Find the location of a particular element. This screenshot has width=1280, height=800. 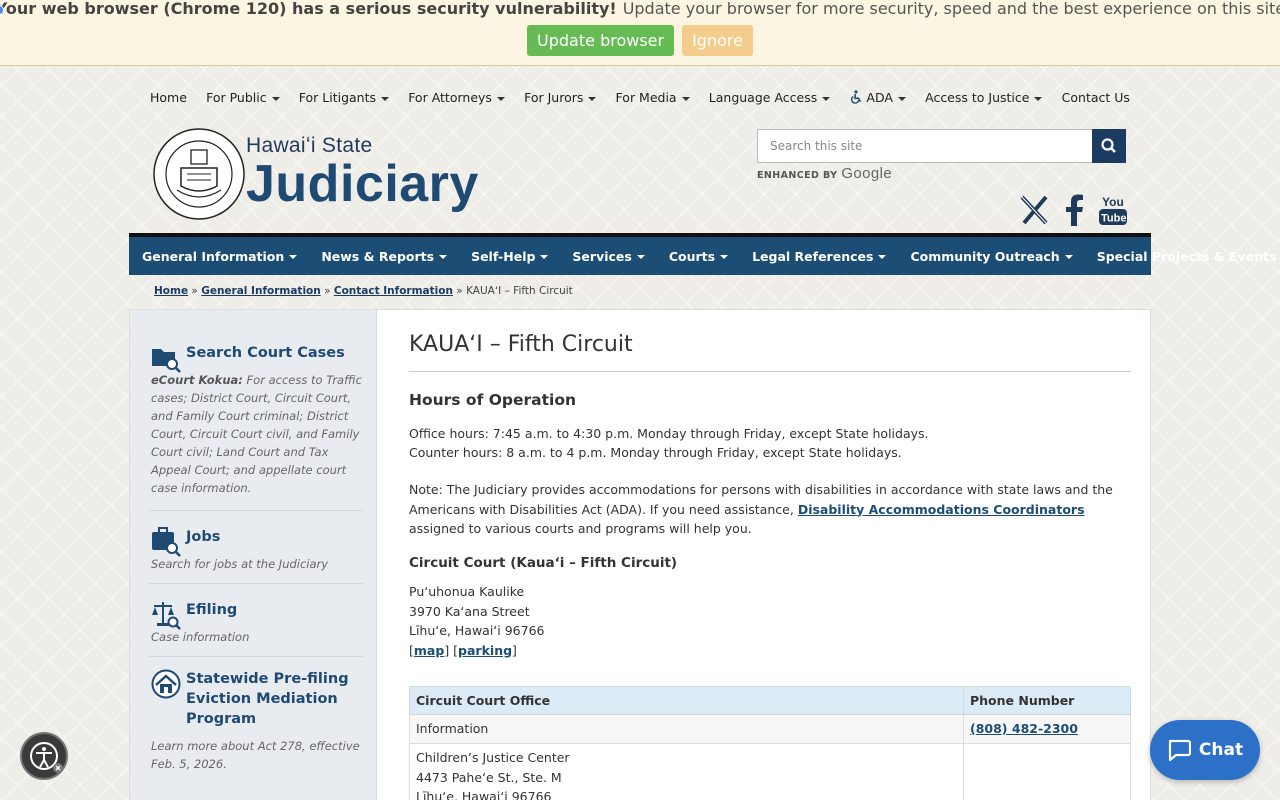

svg-text: You is located at coordinates (1113, 202).